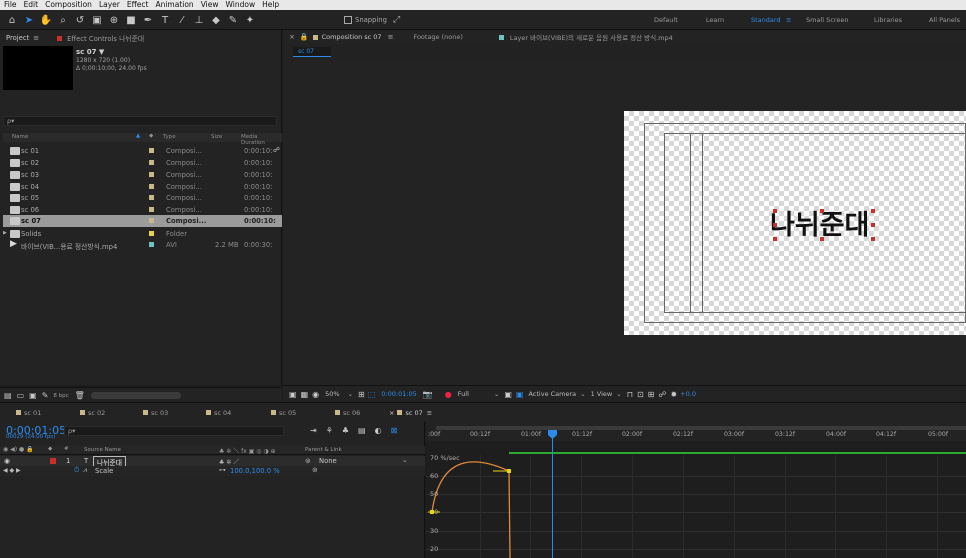 The width and height of the screenshot is (966, 558). I want to click on timeline-tab-sc01: sc 01, so click(28, 413).